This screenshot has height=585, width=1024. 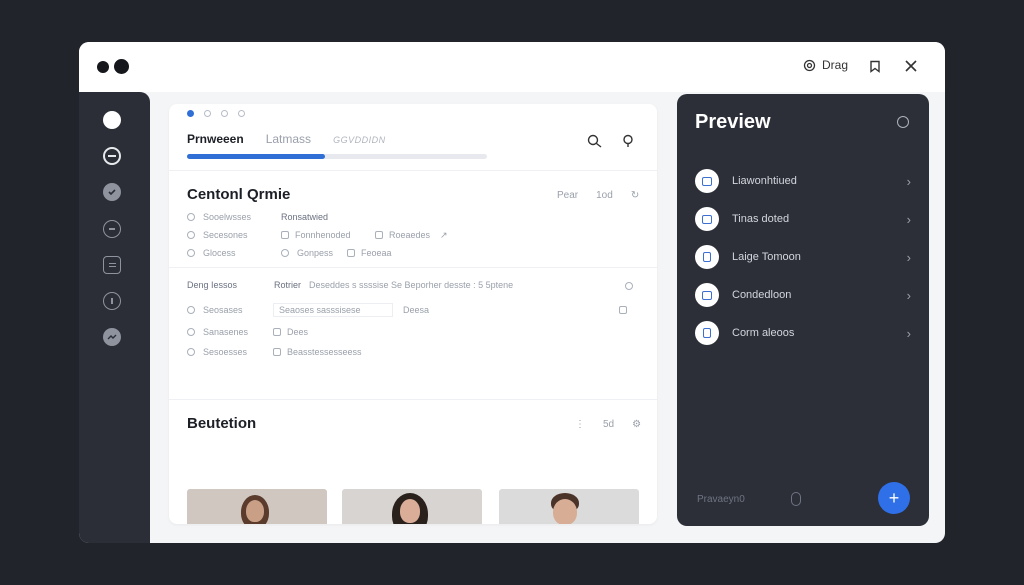 I want to click on square-icon, so click(x=707, y=333).